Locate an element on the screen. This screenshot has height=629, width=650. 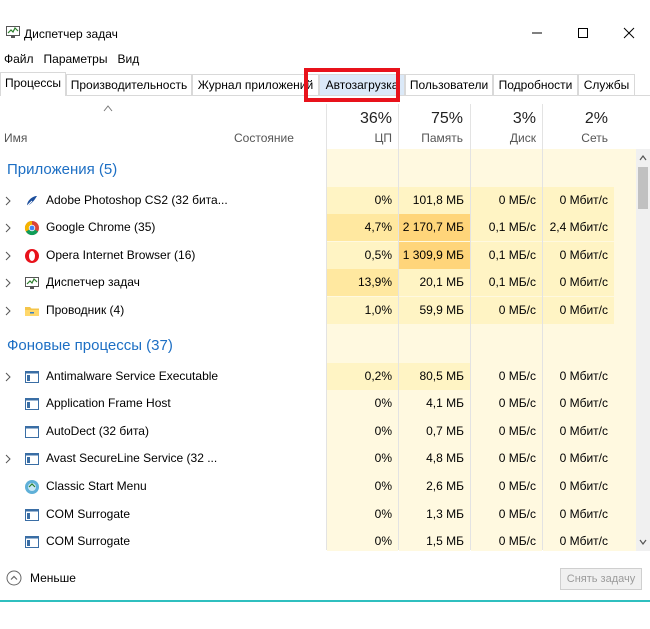
column-network: Сеть is located at coordinates (575, 138).